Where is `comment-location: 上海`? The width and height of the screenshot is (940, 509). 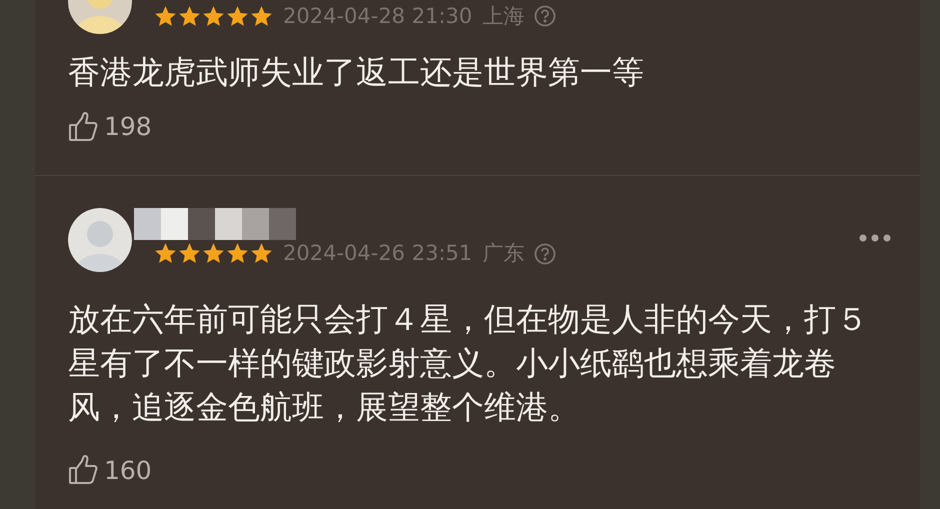 comment-location: 上海 is located at coordinates (503, 16).